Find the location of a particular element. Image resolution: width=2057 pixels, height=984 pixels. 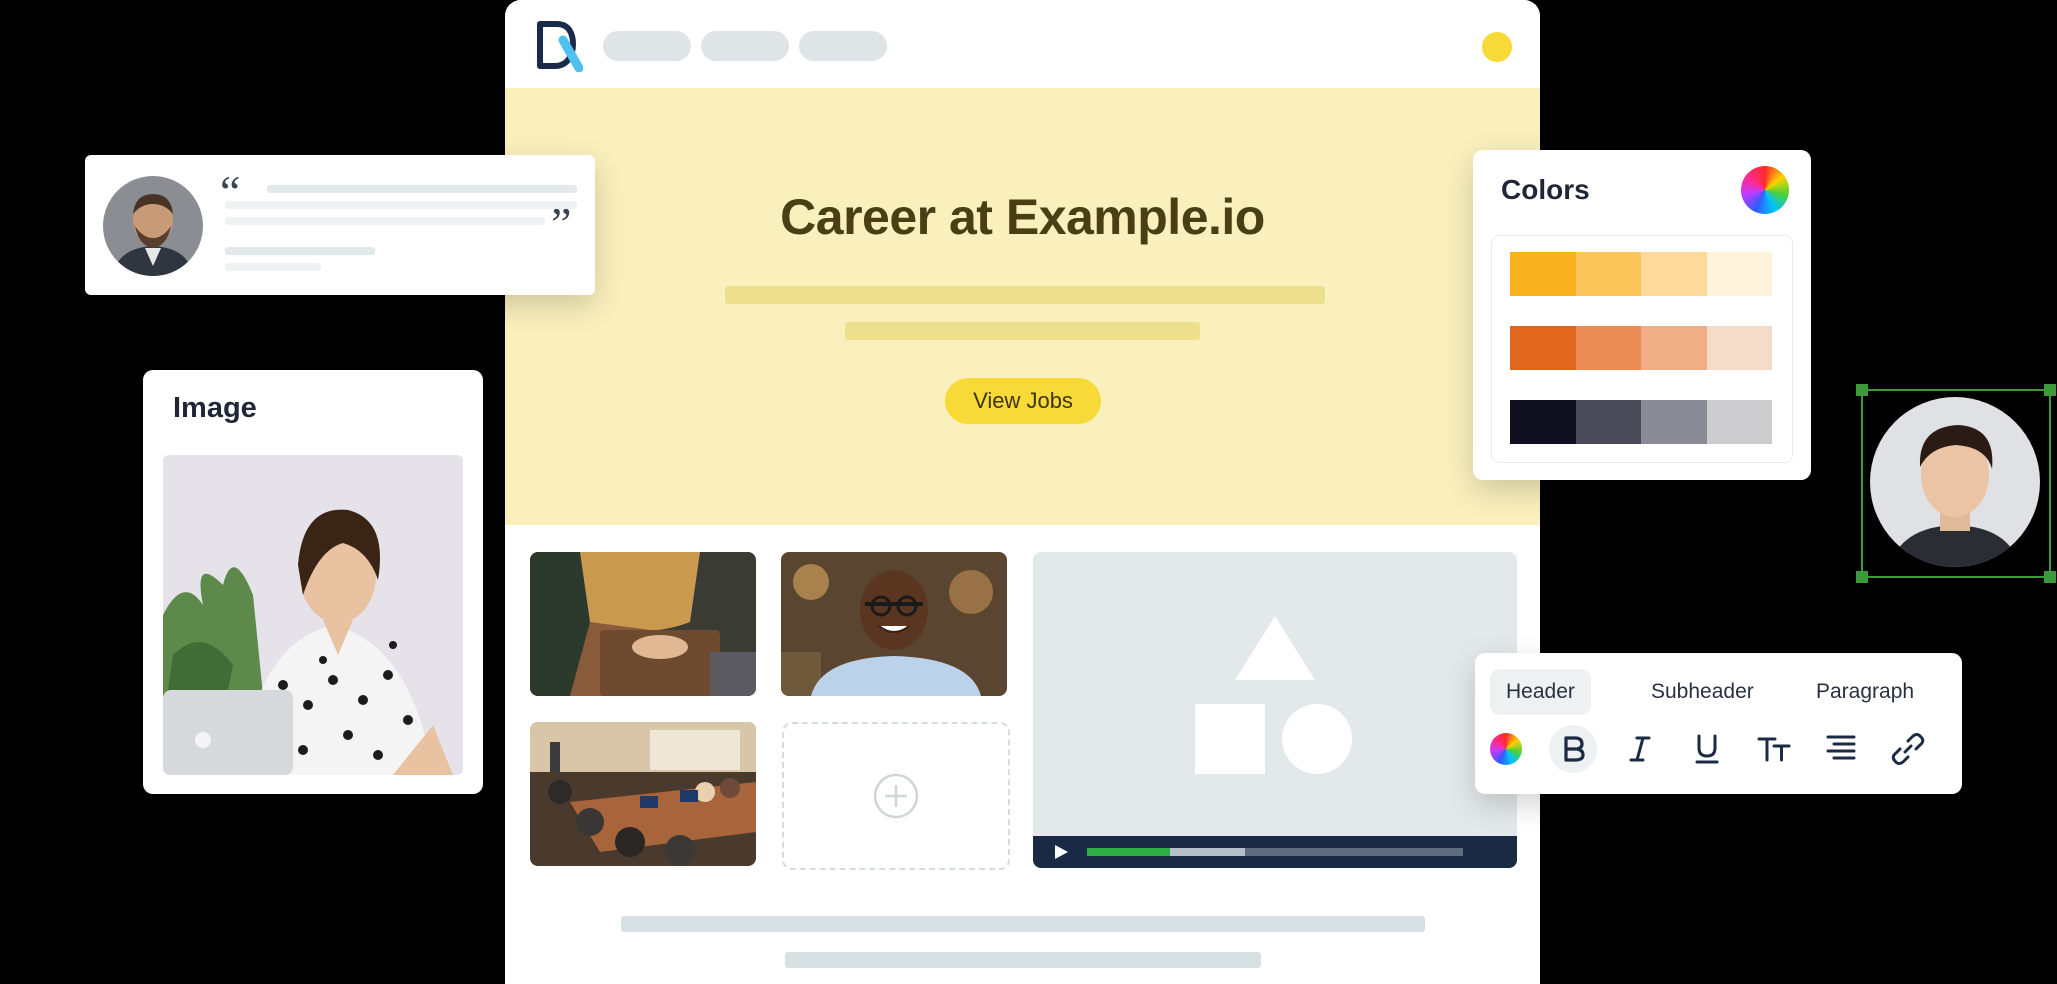

testimonial-card: “ ” is located at coordinates (340, 225).